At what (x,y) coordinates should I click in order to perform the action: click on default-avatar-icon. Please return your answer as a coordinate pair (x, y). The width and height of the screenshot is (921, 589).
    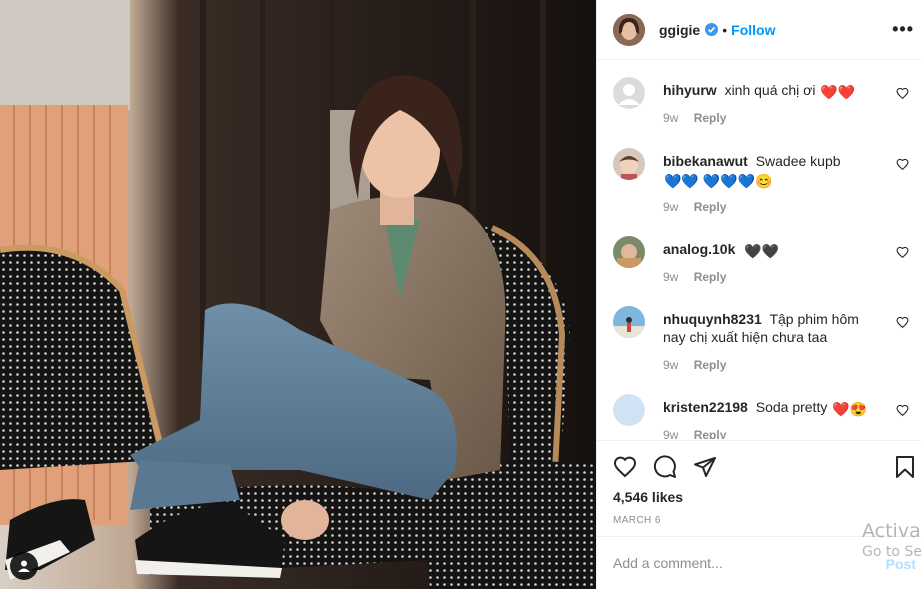
    Looking at the image, I should click on (629, 93).